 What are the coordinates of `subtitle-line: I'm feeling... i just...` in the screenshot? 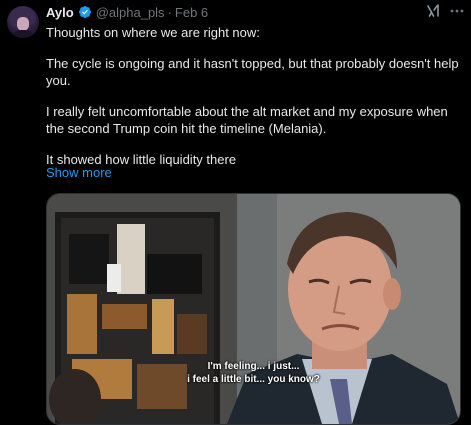 It's located at (253, 366).